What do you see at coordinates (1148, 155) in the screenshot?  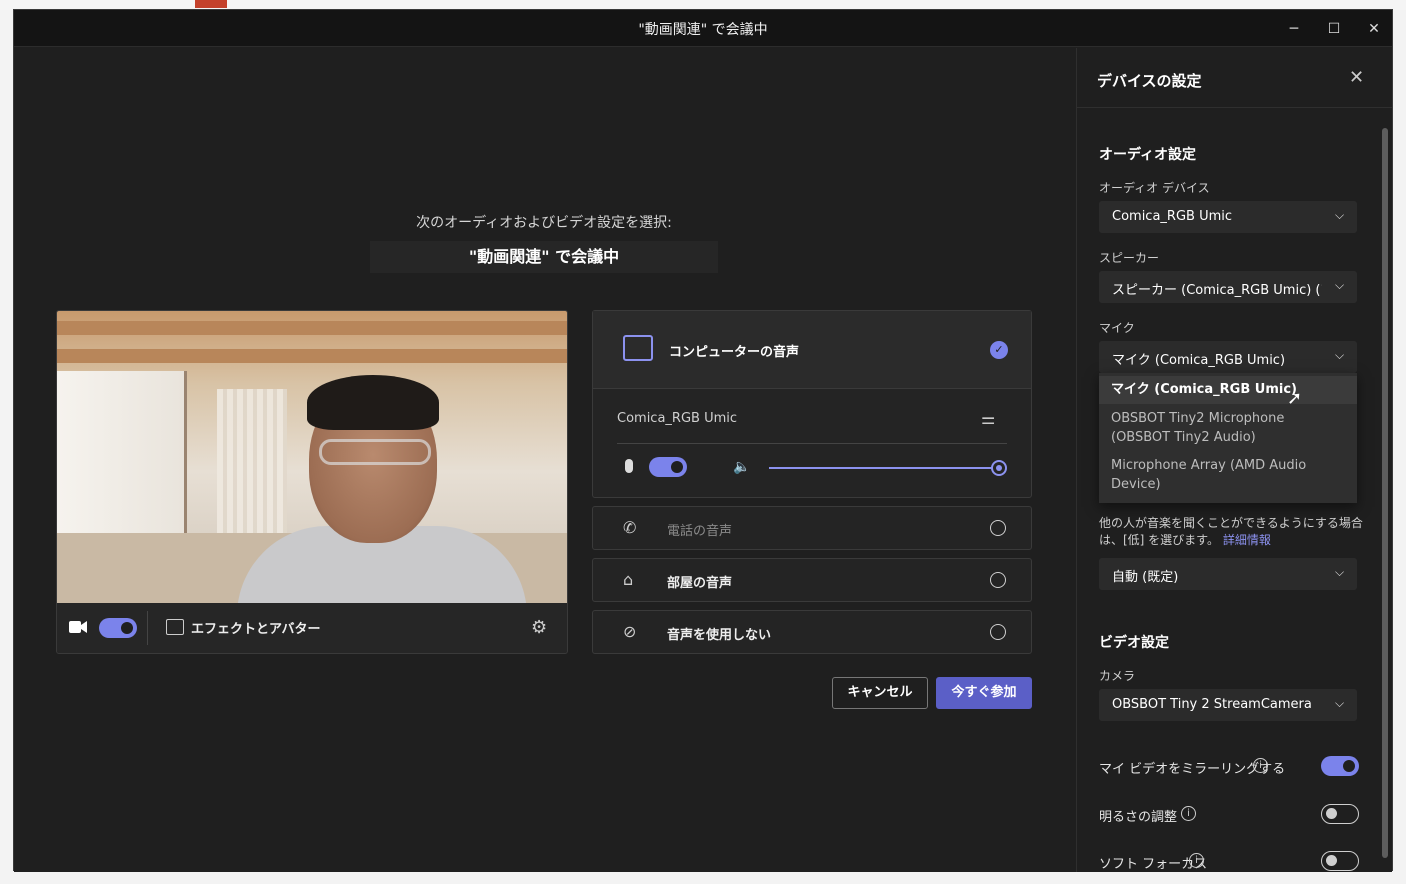 I see `audio-section-title: オーディオ設定` at bounding box center [1148, 155].